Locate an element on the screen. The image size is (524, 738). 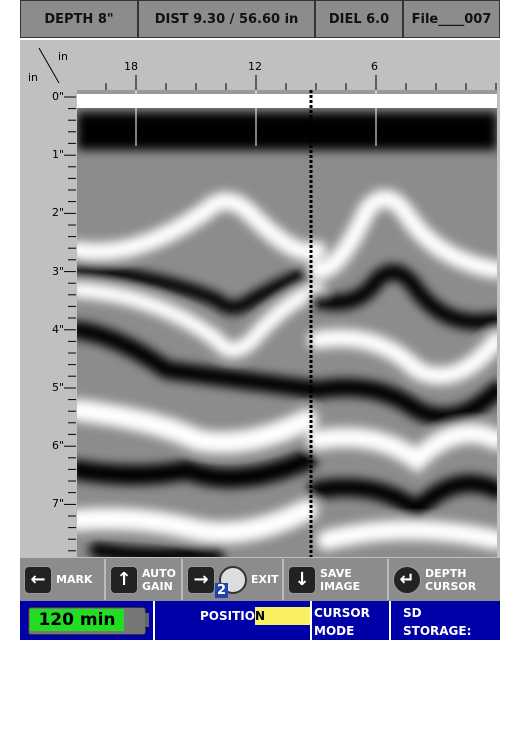
enter-icon: ↵ is located at coordinates (407, 579).